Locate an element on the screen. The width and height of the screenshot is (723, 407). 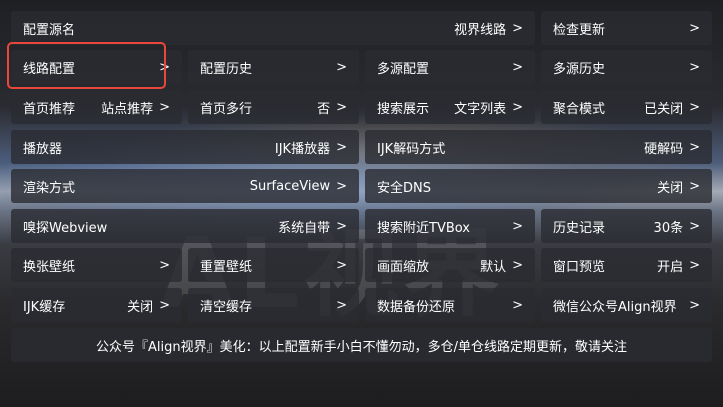
setting-ijk-cache: IJK缓存 关闭 > is located at coordinates (96, 305).